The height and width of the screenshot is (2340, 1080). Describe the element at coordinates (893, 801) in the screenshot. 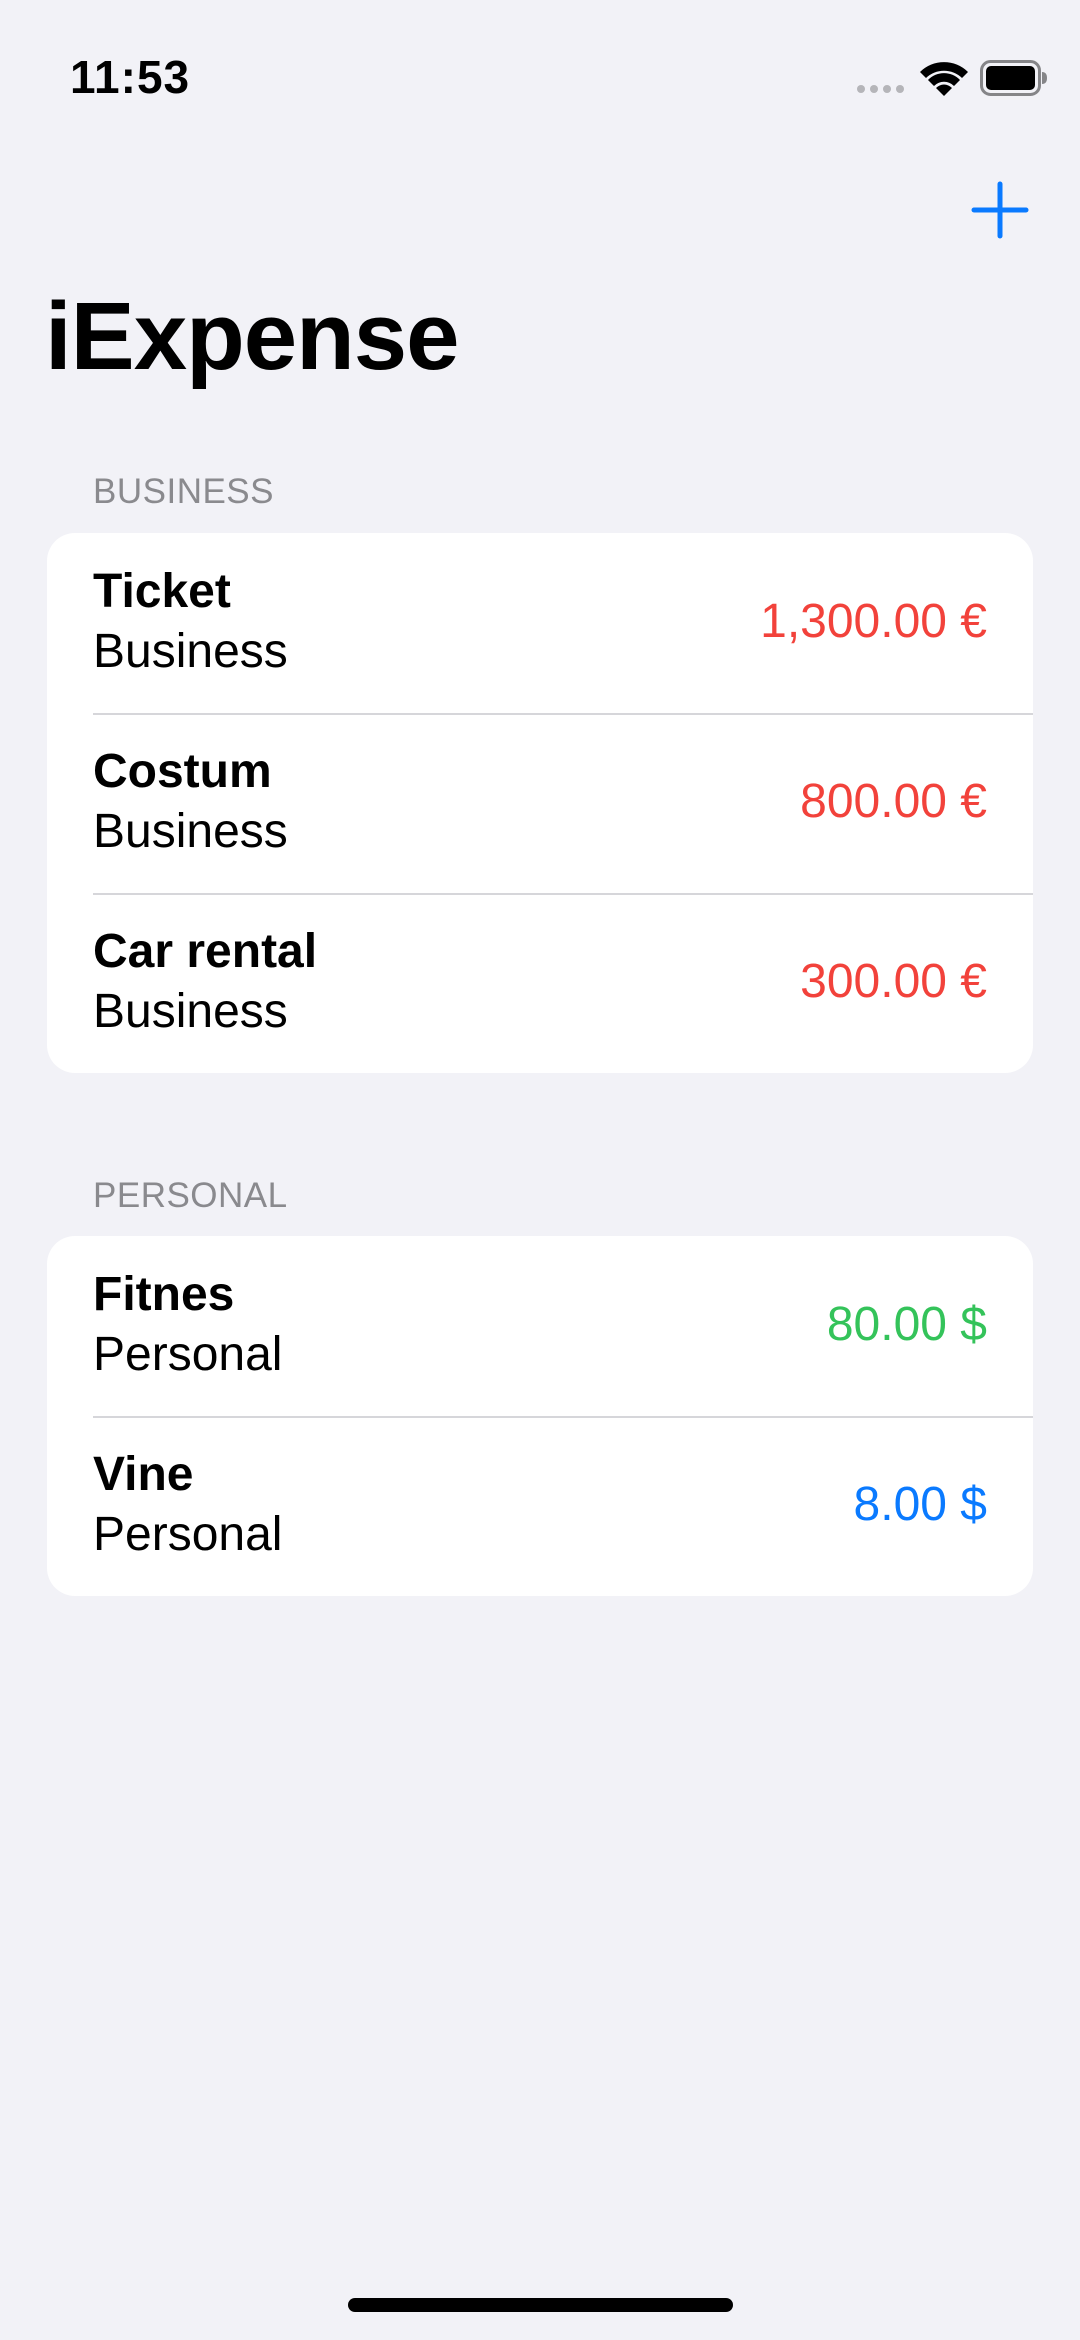

I see `expense-amount: 800.00 €` at that location.